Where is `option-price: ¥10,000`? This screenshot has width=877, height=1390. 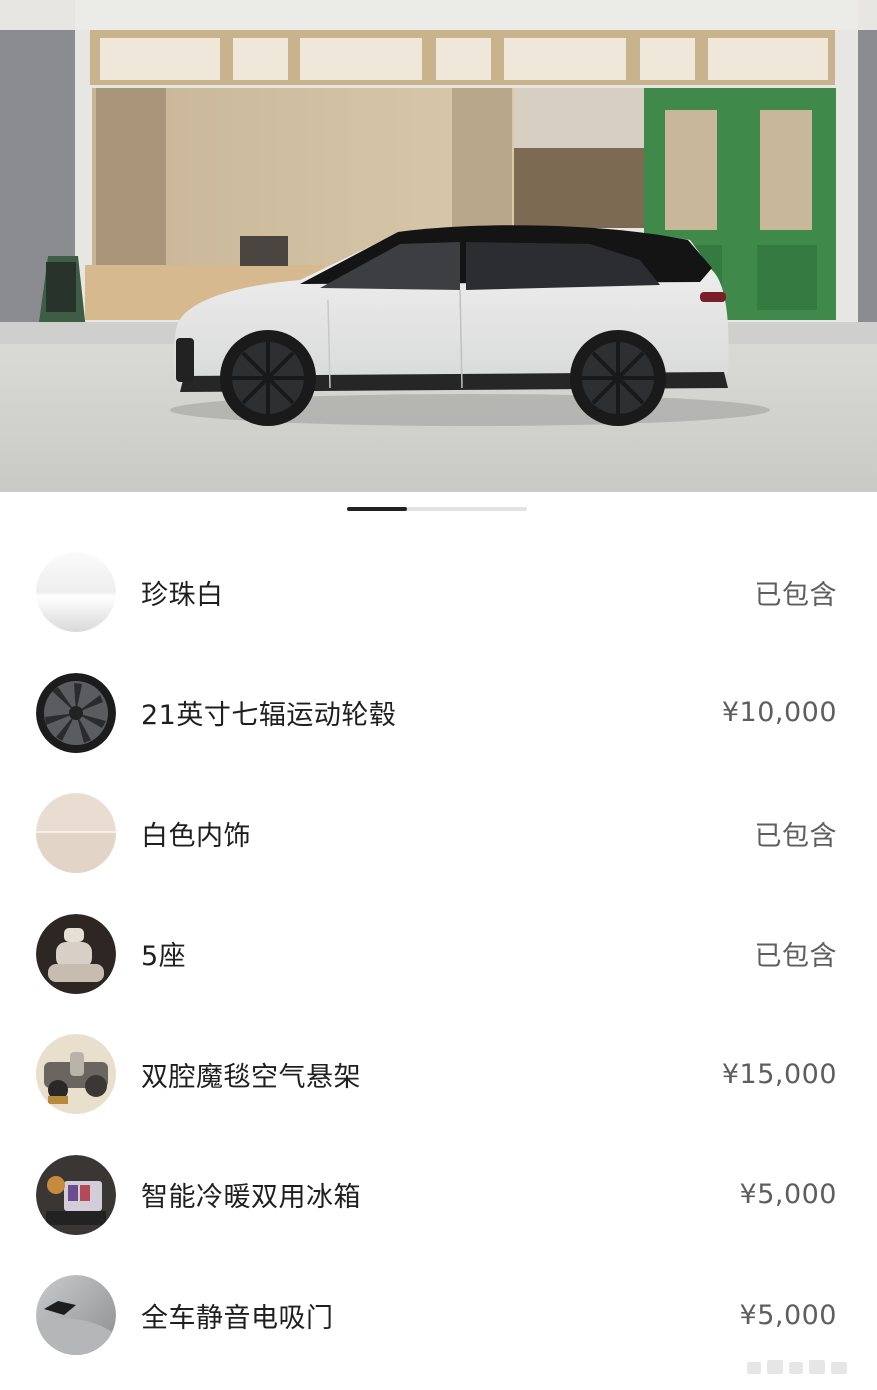
option-price: ¥10,000 is located at coordinates (779, 713).